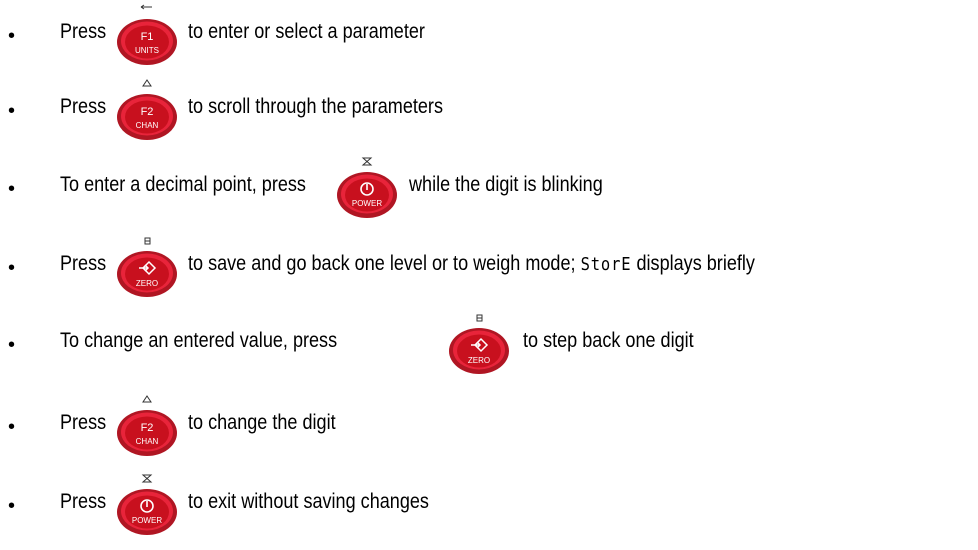  I want to click on instruction-text: to step back one digit, so click(608, 340).